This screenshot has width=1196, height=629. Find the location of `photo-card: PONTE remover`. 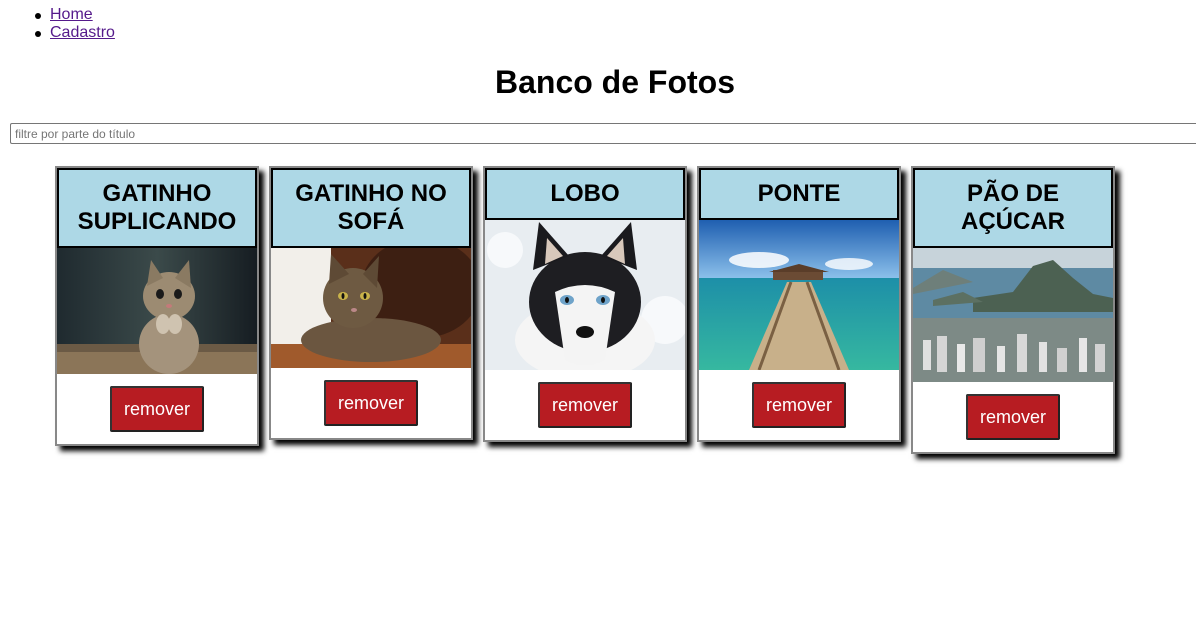

photo-card: PONTE remover is located at coordinates (799, 304).